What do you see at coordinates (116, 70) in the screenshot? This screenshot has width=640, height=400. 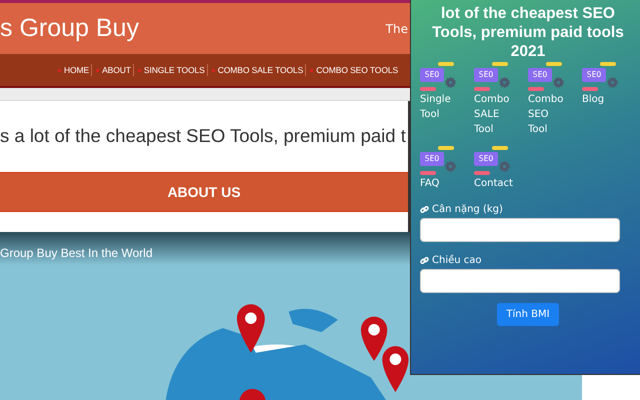 I see `nav-link: ABOUT` at bounding box center [116, 70].